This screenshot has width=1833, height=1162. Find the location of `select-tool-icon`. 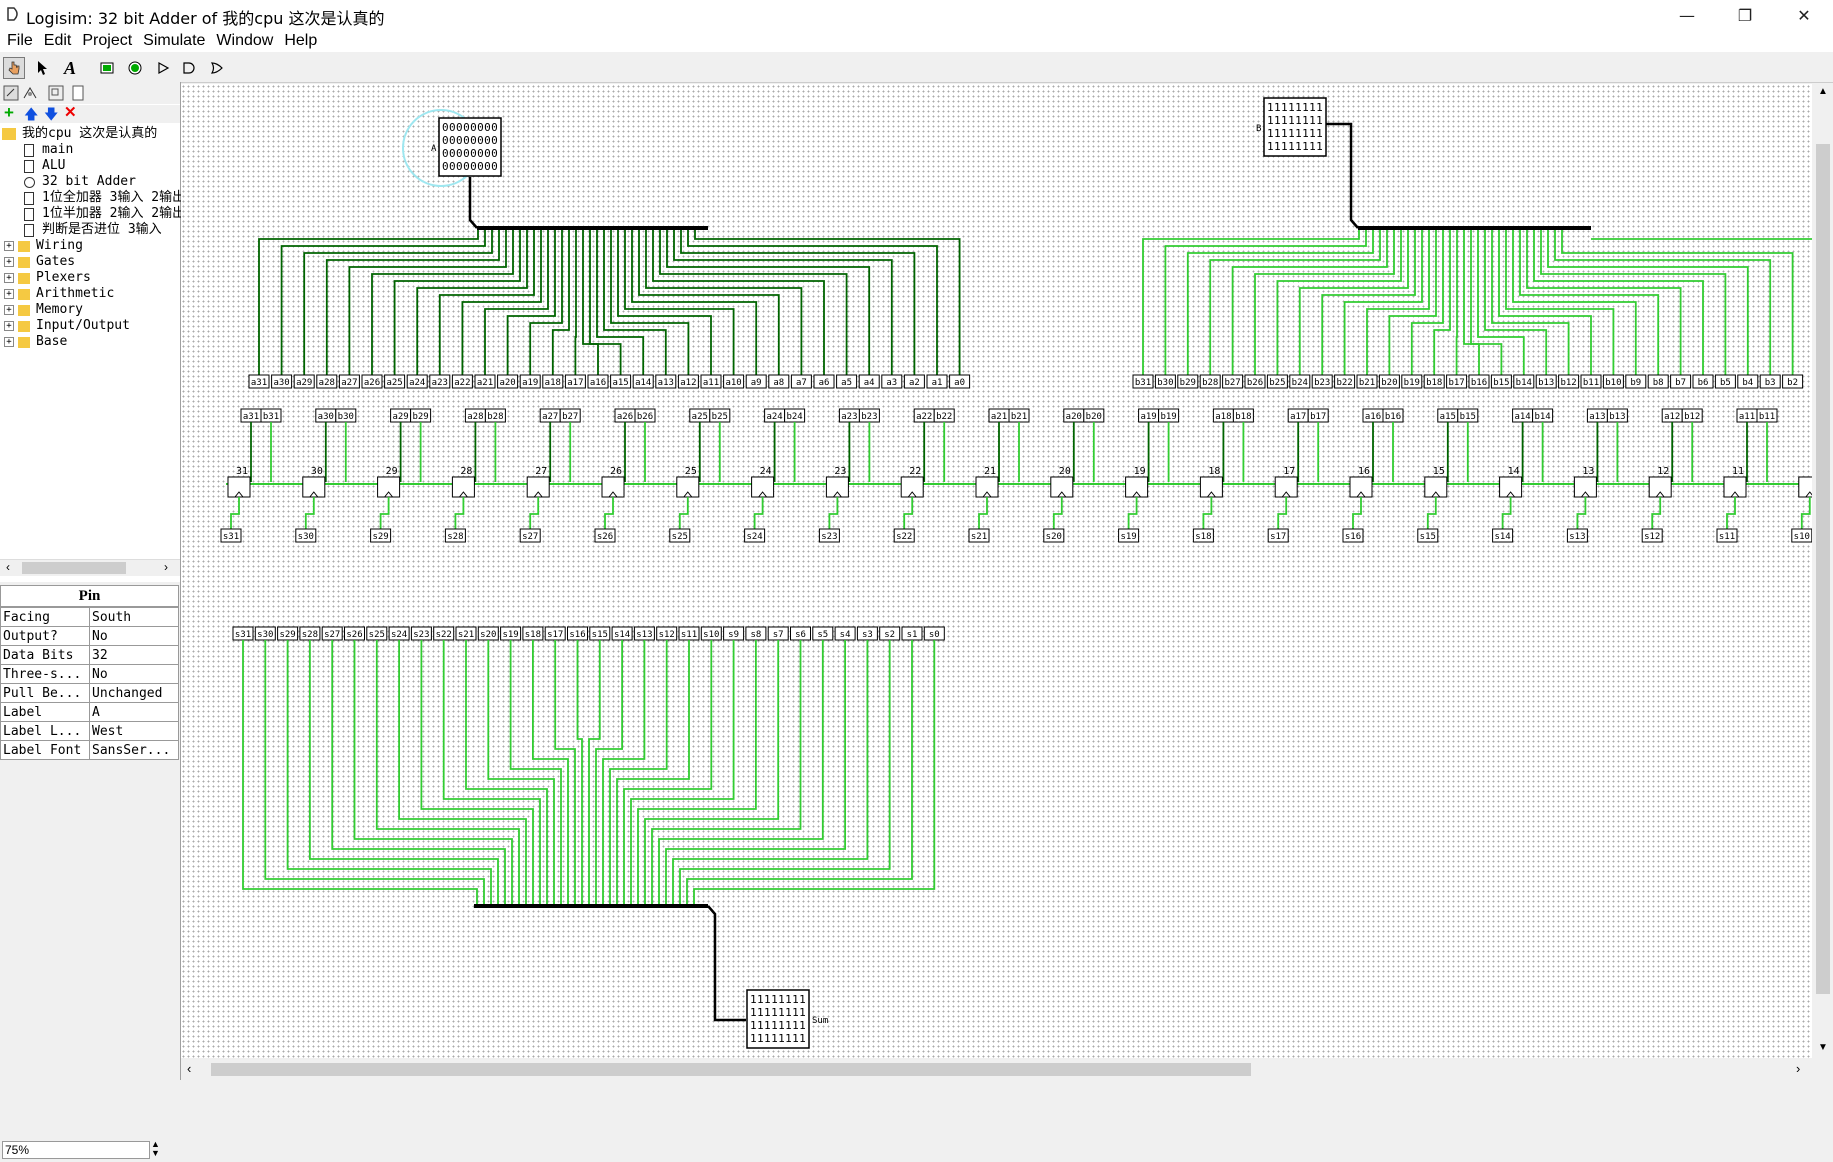

select-tool-icon is located at coordinates (42, 68).